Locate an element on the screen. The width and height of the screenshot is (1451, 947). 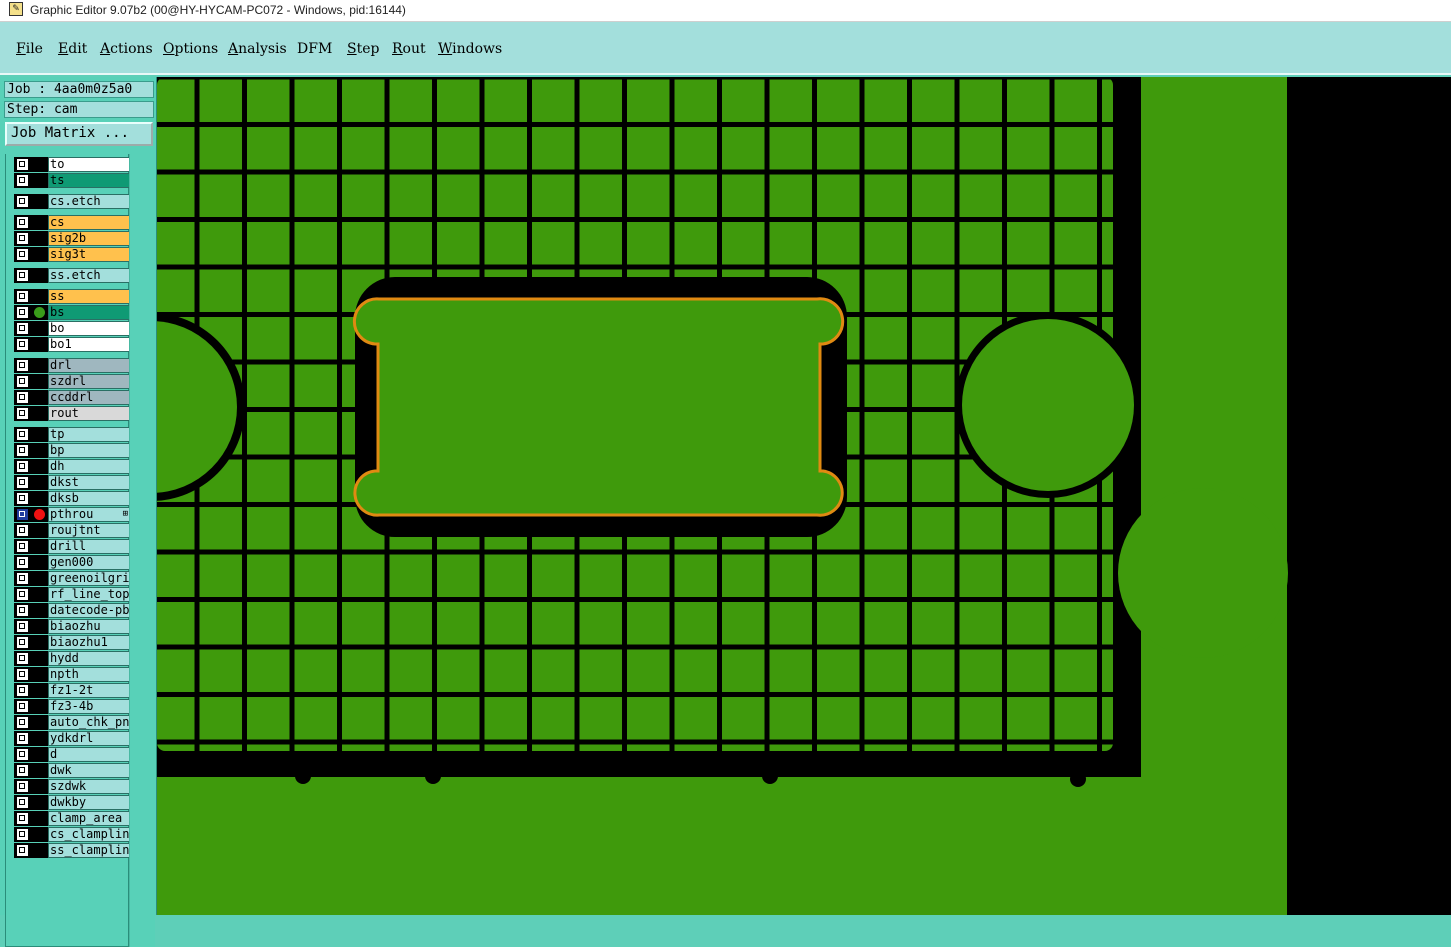
layer-row-dkst: dkst is located at coordinates (72, 482).